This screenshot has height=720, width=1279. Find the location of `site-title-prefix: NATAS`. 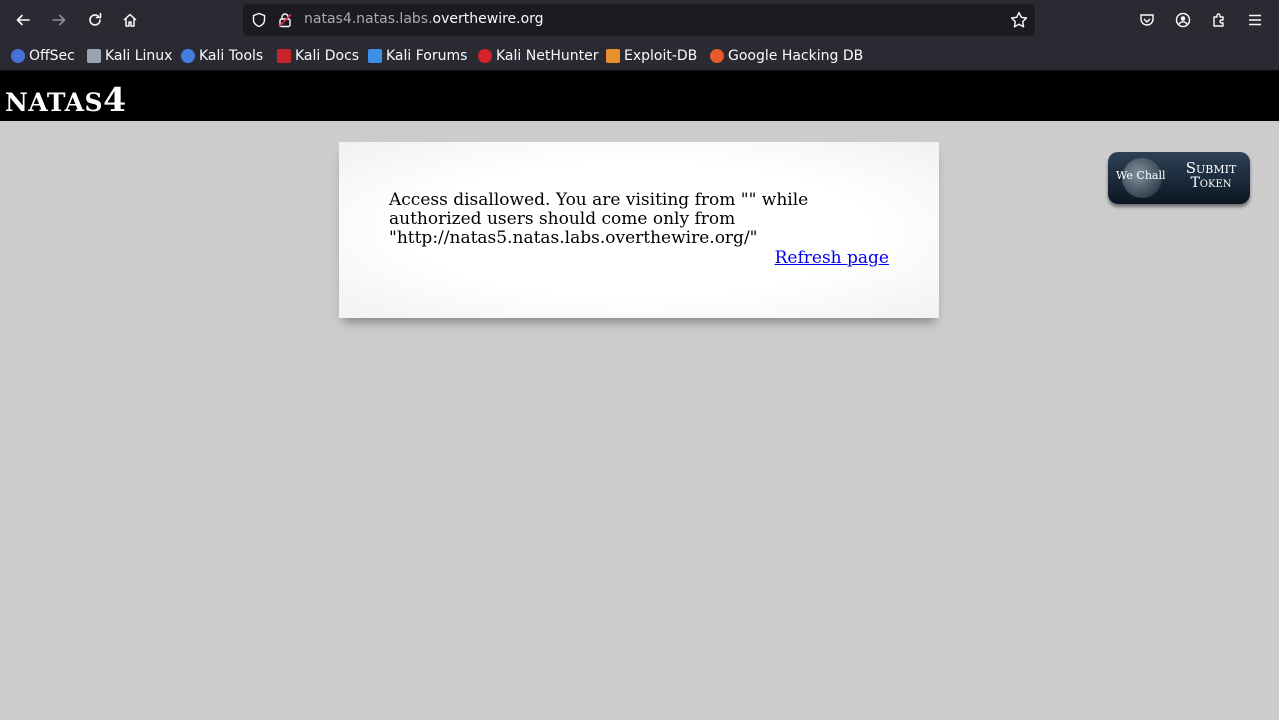

site-title-prefix: NATAS is located at coordinates (54, 102).